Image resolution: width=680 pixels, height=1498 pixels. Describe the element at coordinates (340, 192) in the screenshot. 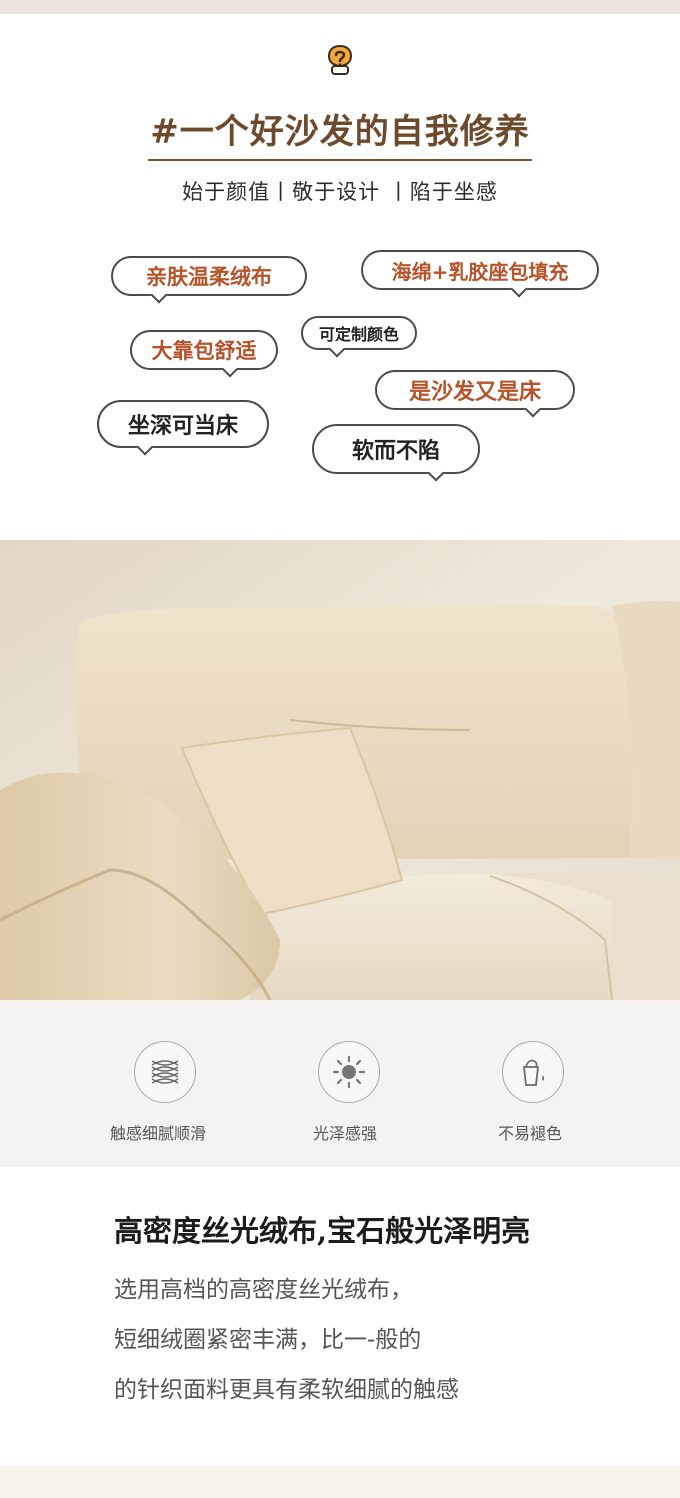

I see `page-subtitle: 始于颜值丨敬于设计 丨陷于坐感` at that location.